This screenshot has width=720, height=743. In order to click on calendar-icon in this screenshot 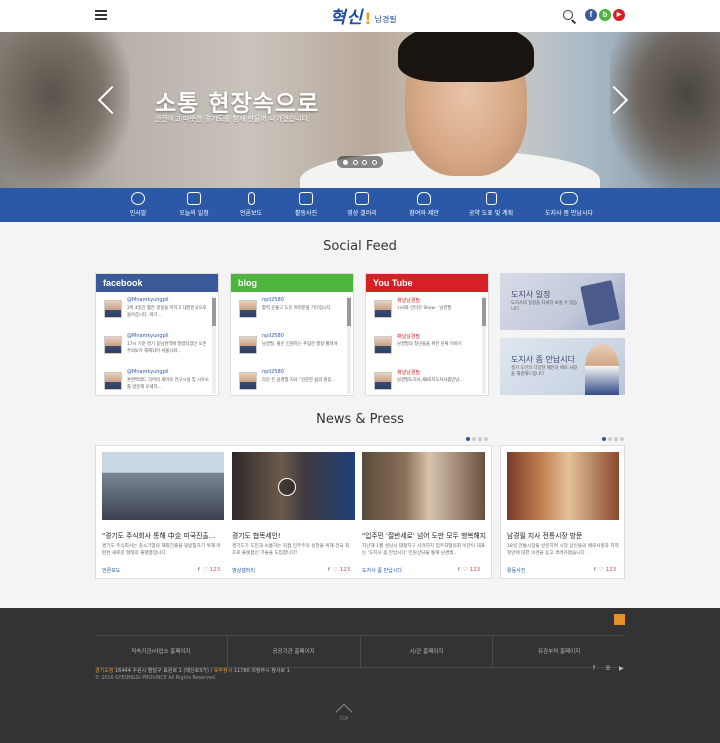, I will do `click(194, 198)`.